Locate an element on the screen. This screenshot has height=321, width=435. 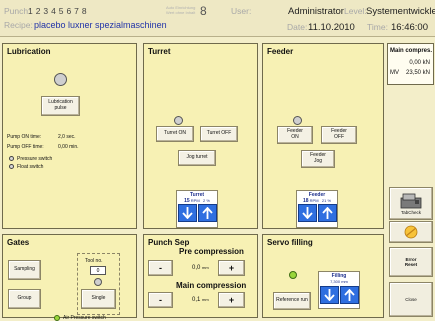
lubrication-pulse-button: Lubrication pulse is located at coordinates (60, 106).